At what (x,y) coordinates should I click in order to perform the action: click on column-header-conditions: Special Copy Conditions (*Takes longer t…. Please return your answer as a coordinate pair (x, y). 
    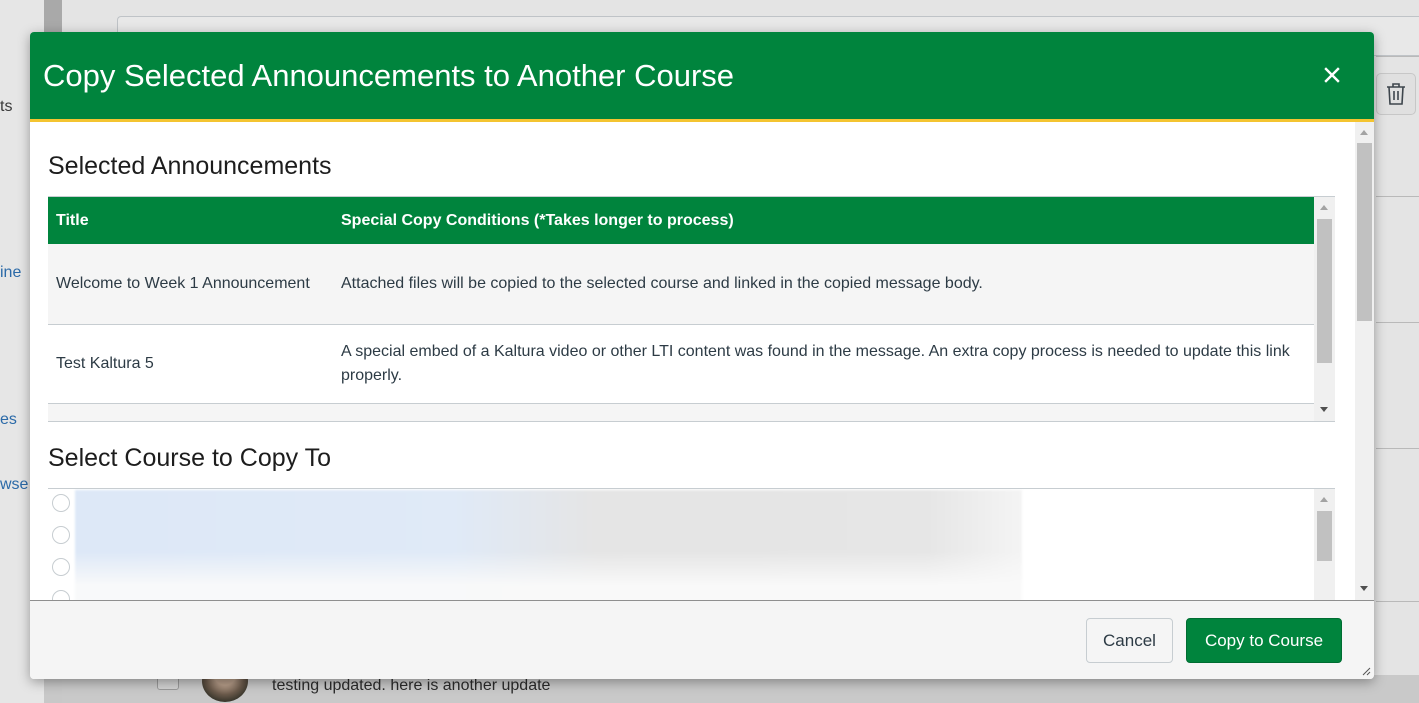
    Looking at the image, I should click on (823, 220).